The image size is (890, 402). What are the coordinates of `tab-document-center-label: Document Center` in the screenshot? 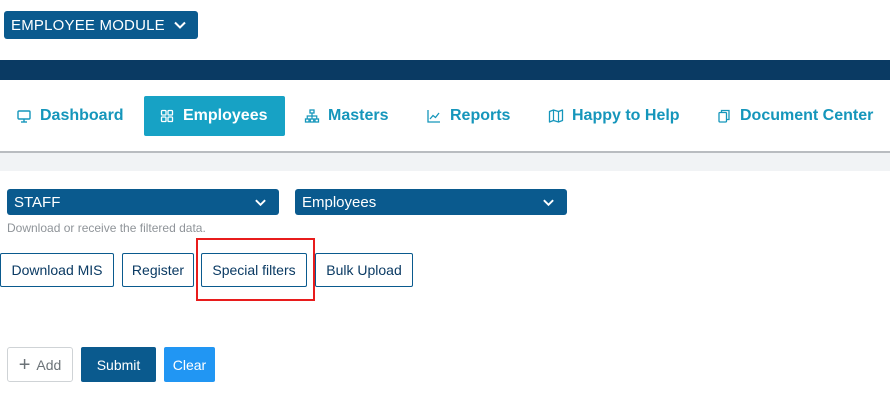 It's located at (807, 115).